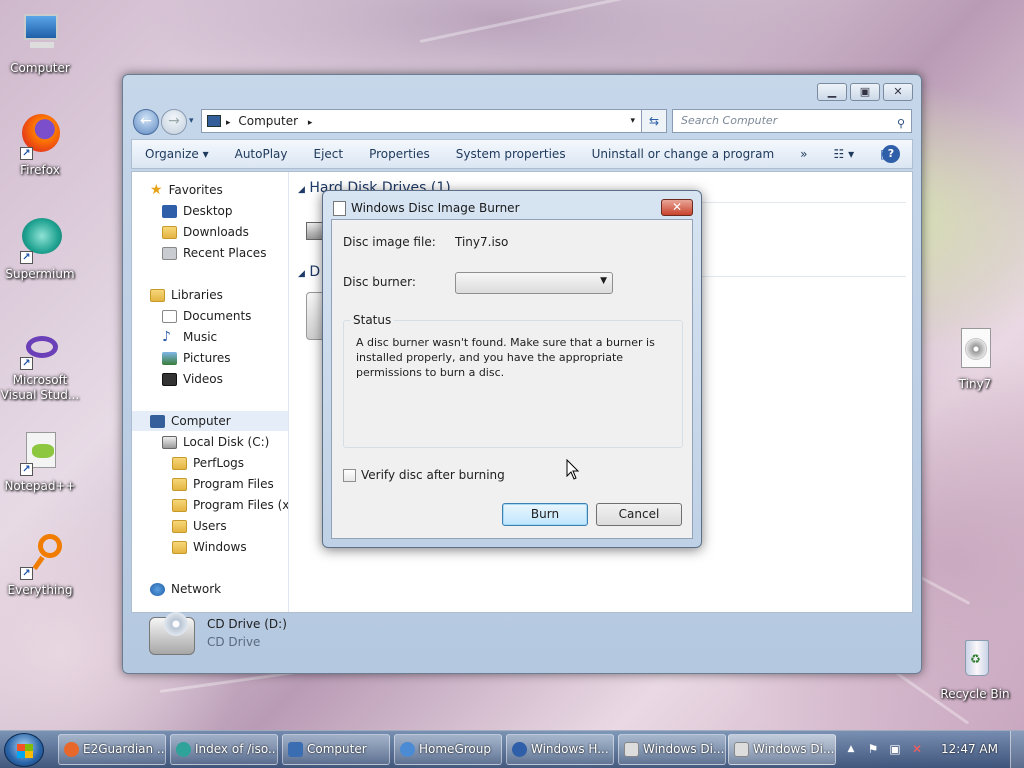 The width and height of the screenshot is (1024, 768). Describe the element at coordinates (185, 589) in the screenshot. I see `sidebar-item-network: Network` at that location.